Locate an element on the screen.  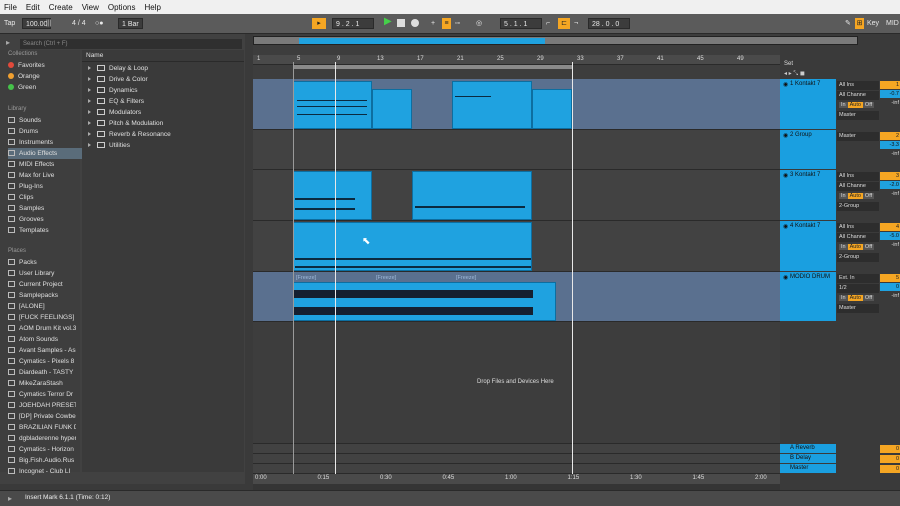
follow-icon: ▸ is located at coordinates (319, 23).